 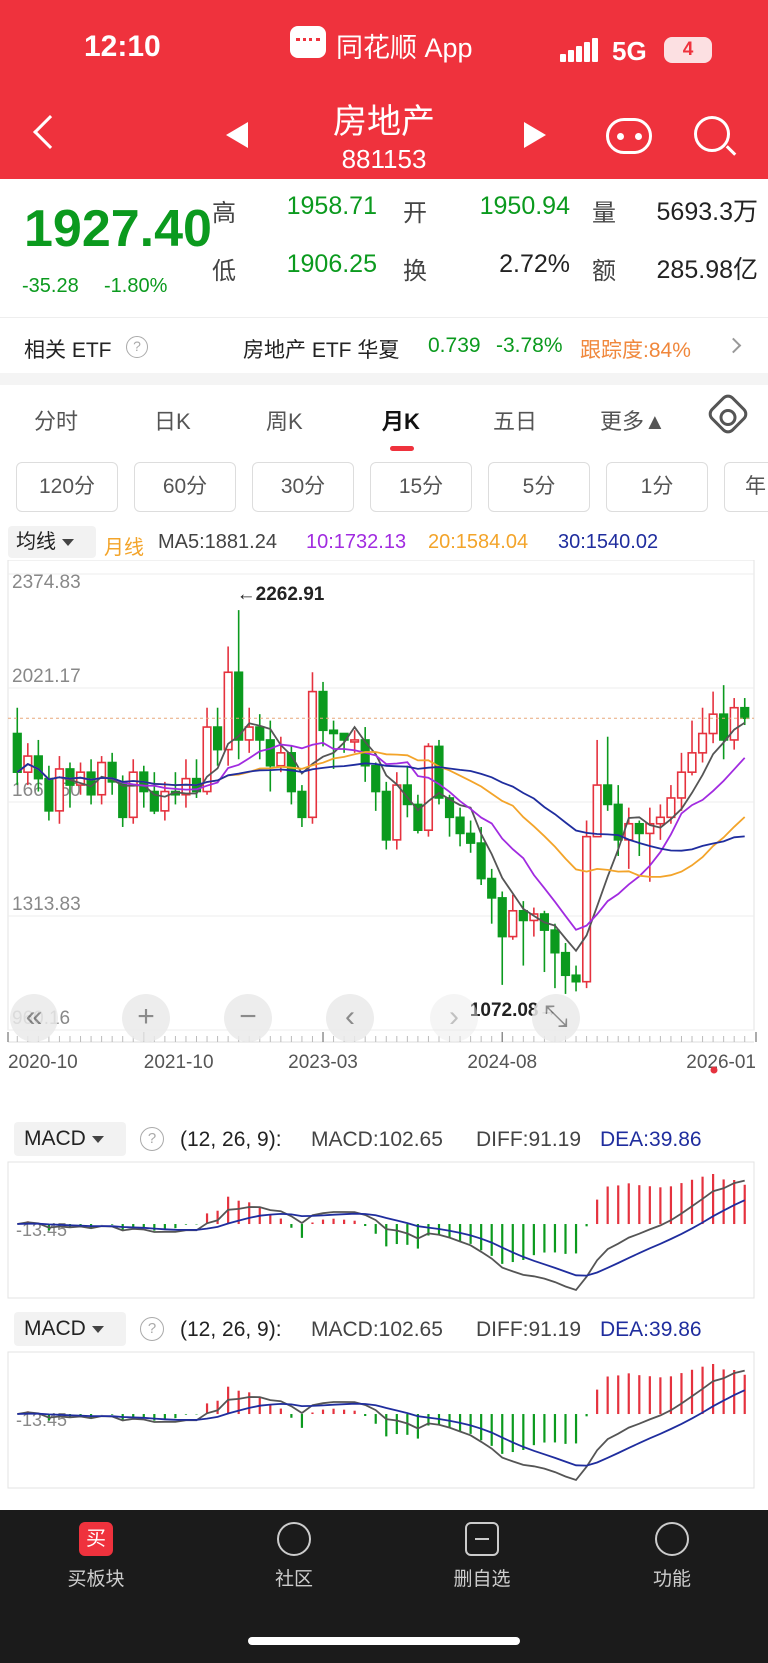 What do you see at coordinates (136, 286) in the screenshot?
I see `price-change-pct: -1.80%` at bounding box center [136, 286].